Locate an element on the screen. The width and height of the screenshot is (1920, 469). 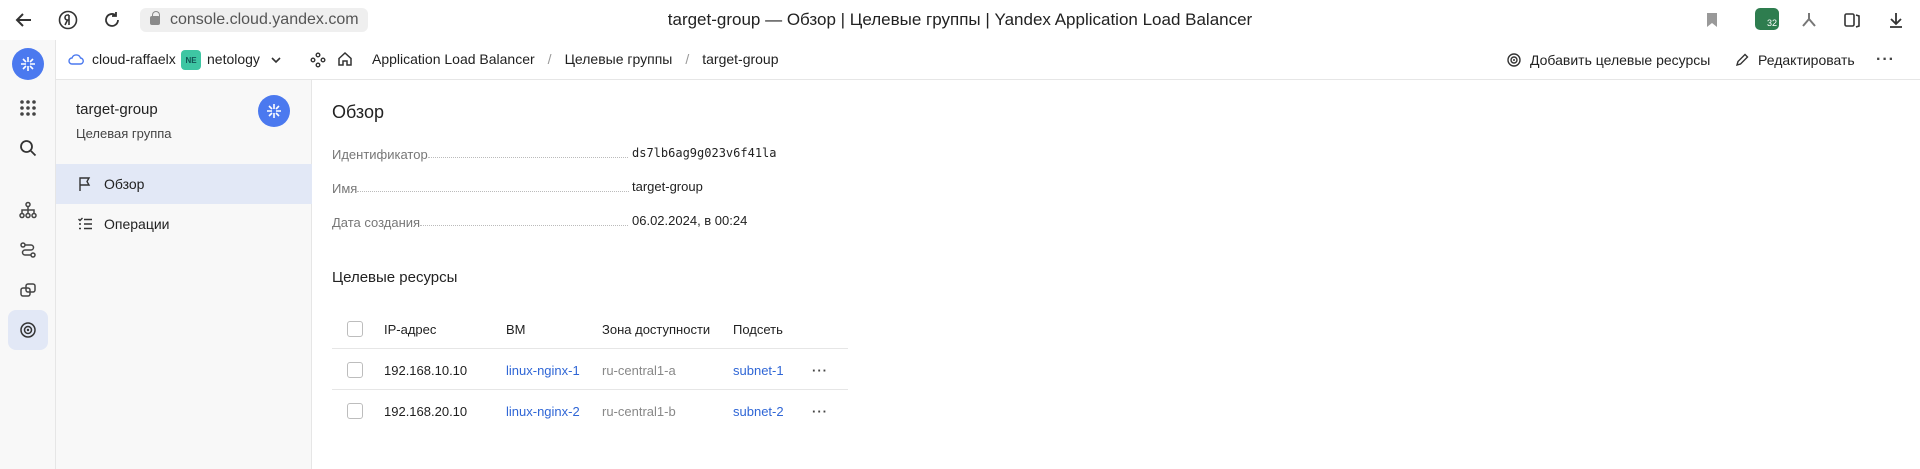
left-rail is located at coordinates (28, 254).